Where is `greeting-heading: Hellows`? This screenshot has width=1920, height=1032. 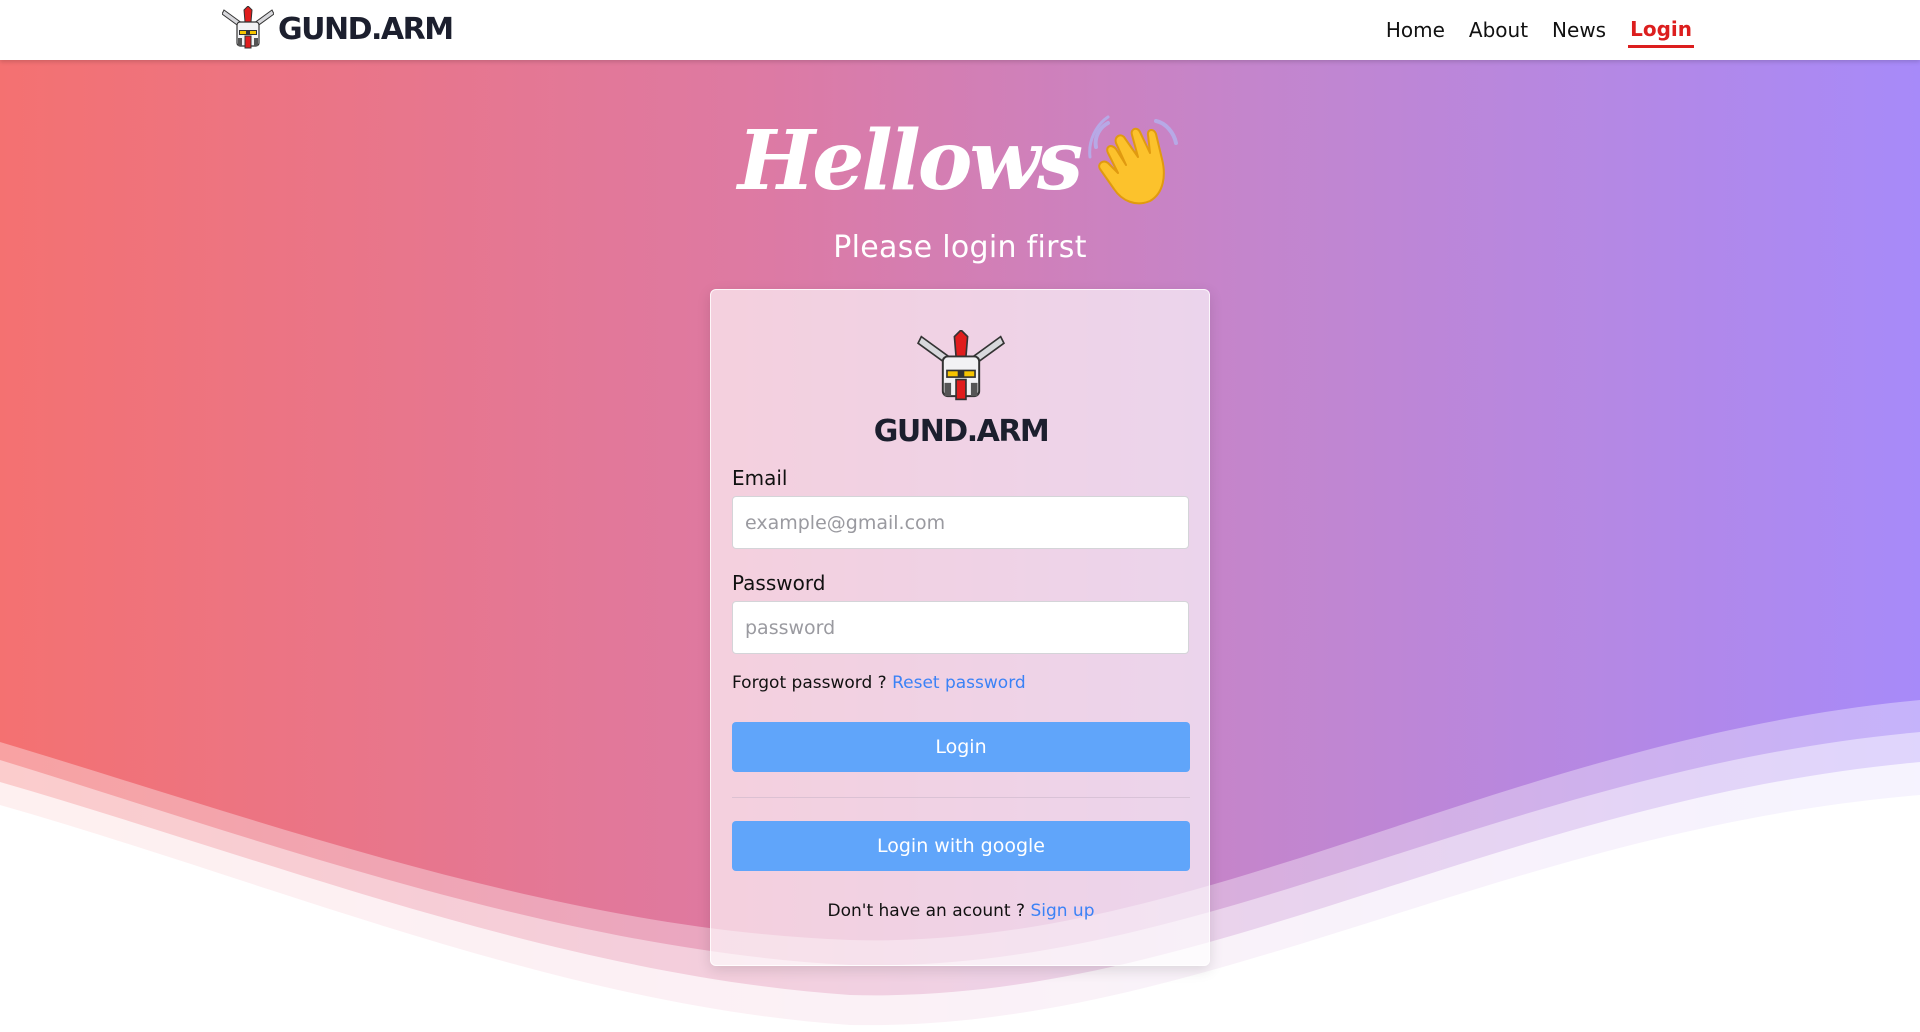 greeting-heading: Hellows is located at coordinates (960, 162).